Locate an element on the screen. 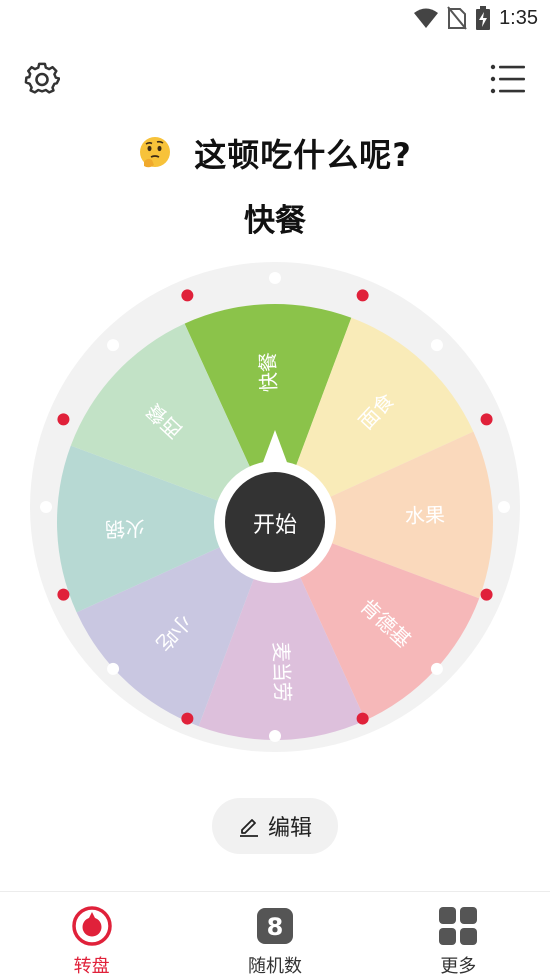  start-button: 开始 is located at coordinates (275, 523).